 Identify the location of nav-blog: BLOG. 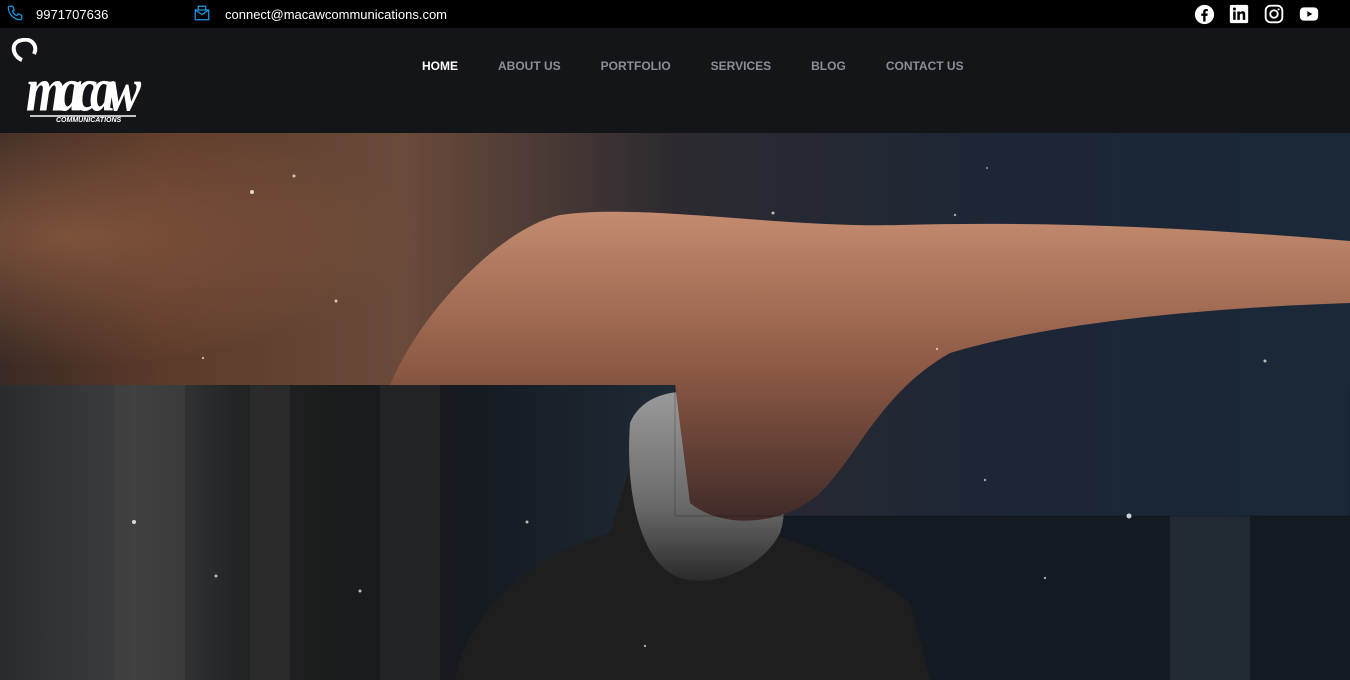
(828, 80).